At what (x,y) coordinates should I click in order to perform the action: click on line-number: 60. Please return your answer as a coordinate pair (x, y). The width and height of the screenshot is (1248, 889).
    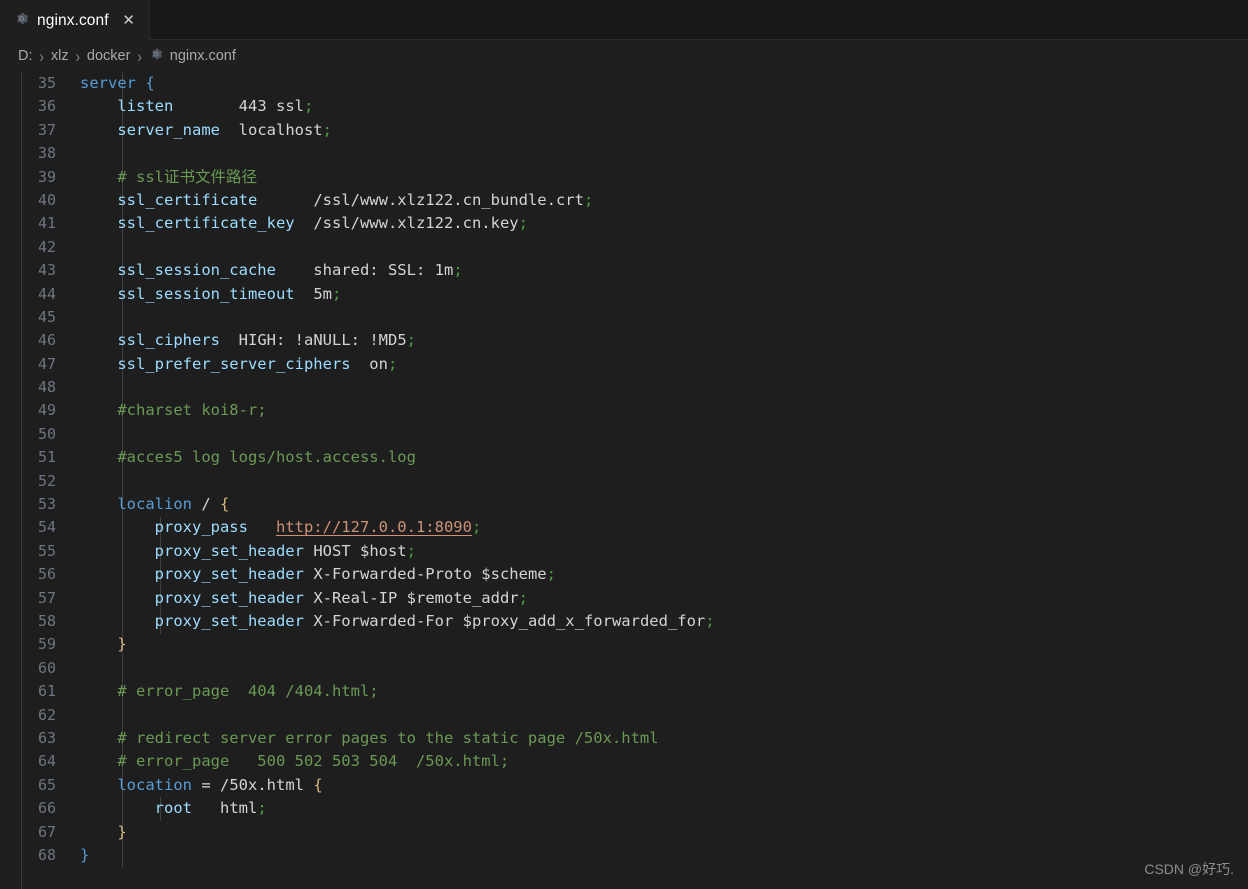
    Looking at the image, I should click on (46, 667).